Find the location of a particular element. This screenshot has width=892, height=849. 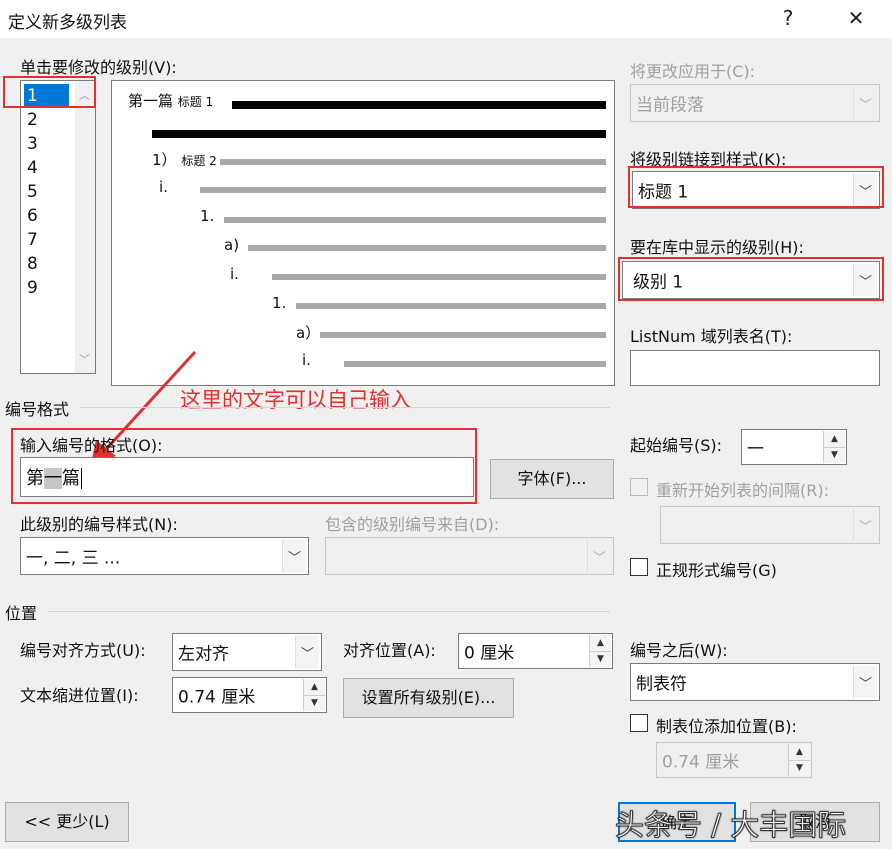

tab-stop-label: 制表位添加位置(B): is located at coordinates (726, 726).